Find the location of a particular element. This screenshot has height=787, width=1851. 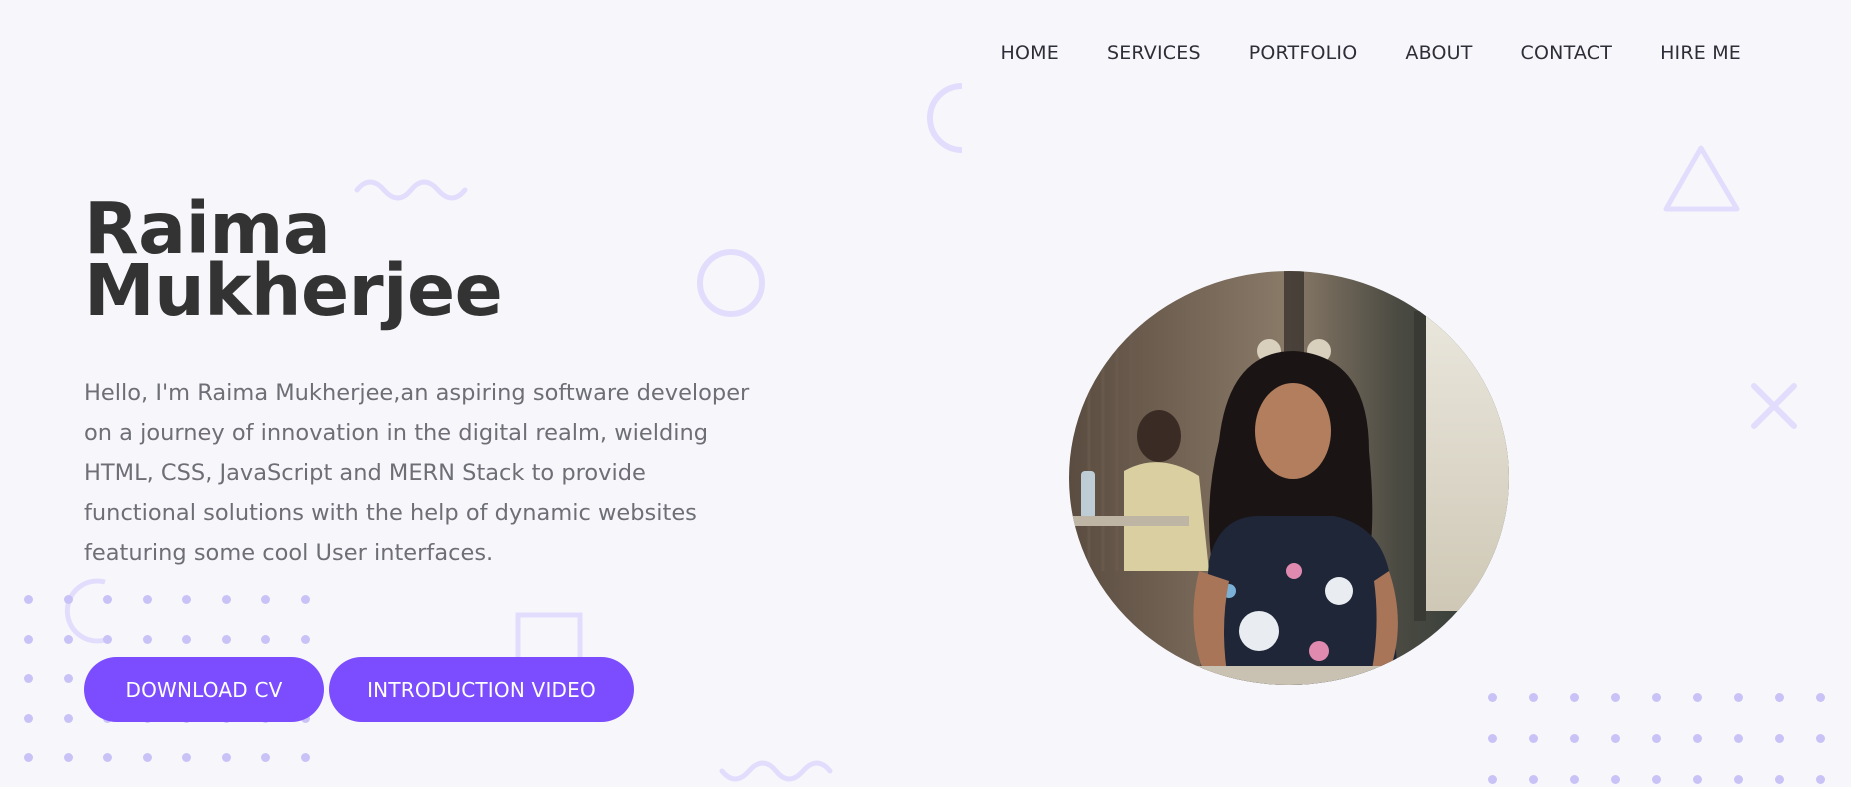

dot-grid-right is located at coordinates (1669, 740).